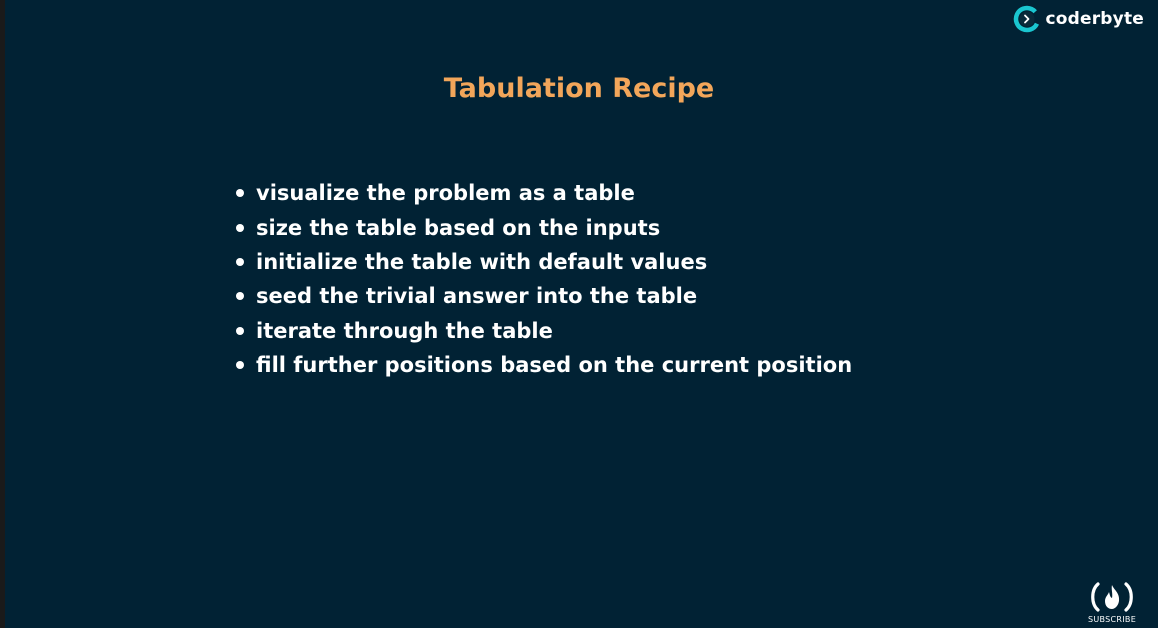 The image size is (1158, 628). I want to click on subscribe-button: SUBSCRIBE, so click(1112, 602).